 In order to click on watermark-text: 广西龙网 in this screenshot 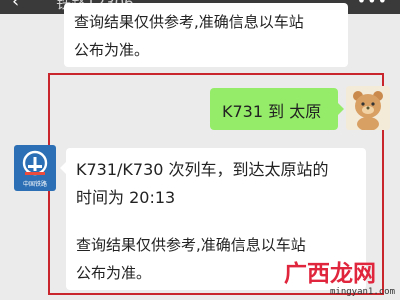, I will do `click(330, 274)`.